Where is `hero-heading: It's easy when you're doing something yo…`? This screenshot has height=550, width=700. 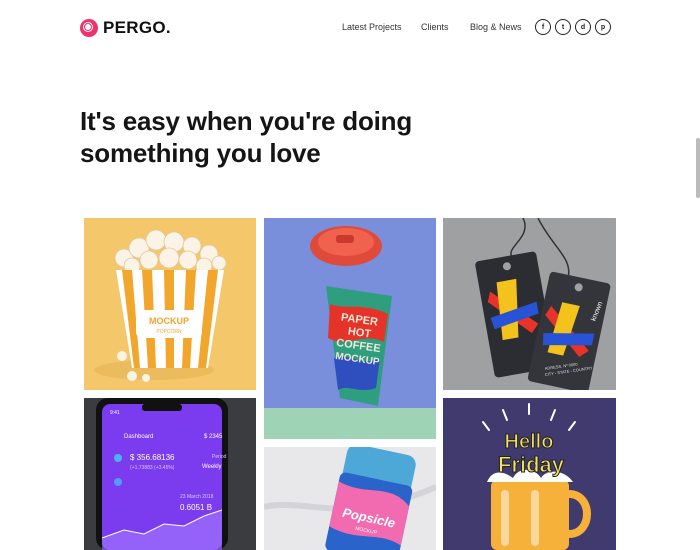 hero-heading: It's easy when you're doing something yo… is located at coordinates (246, 137).